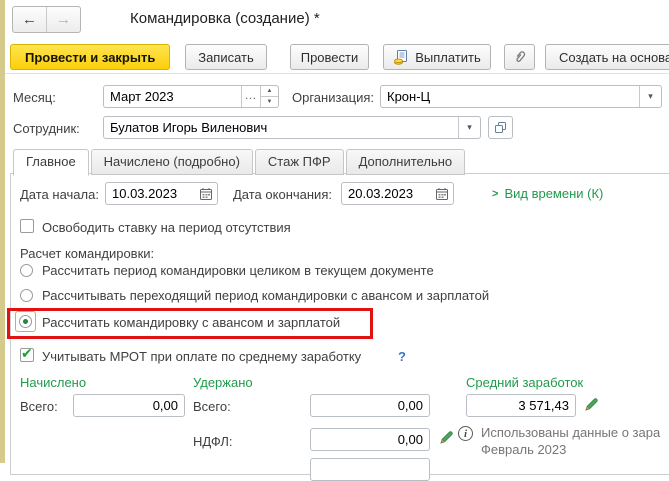  I want to click on help-link: ?, so click(402, 356).